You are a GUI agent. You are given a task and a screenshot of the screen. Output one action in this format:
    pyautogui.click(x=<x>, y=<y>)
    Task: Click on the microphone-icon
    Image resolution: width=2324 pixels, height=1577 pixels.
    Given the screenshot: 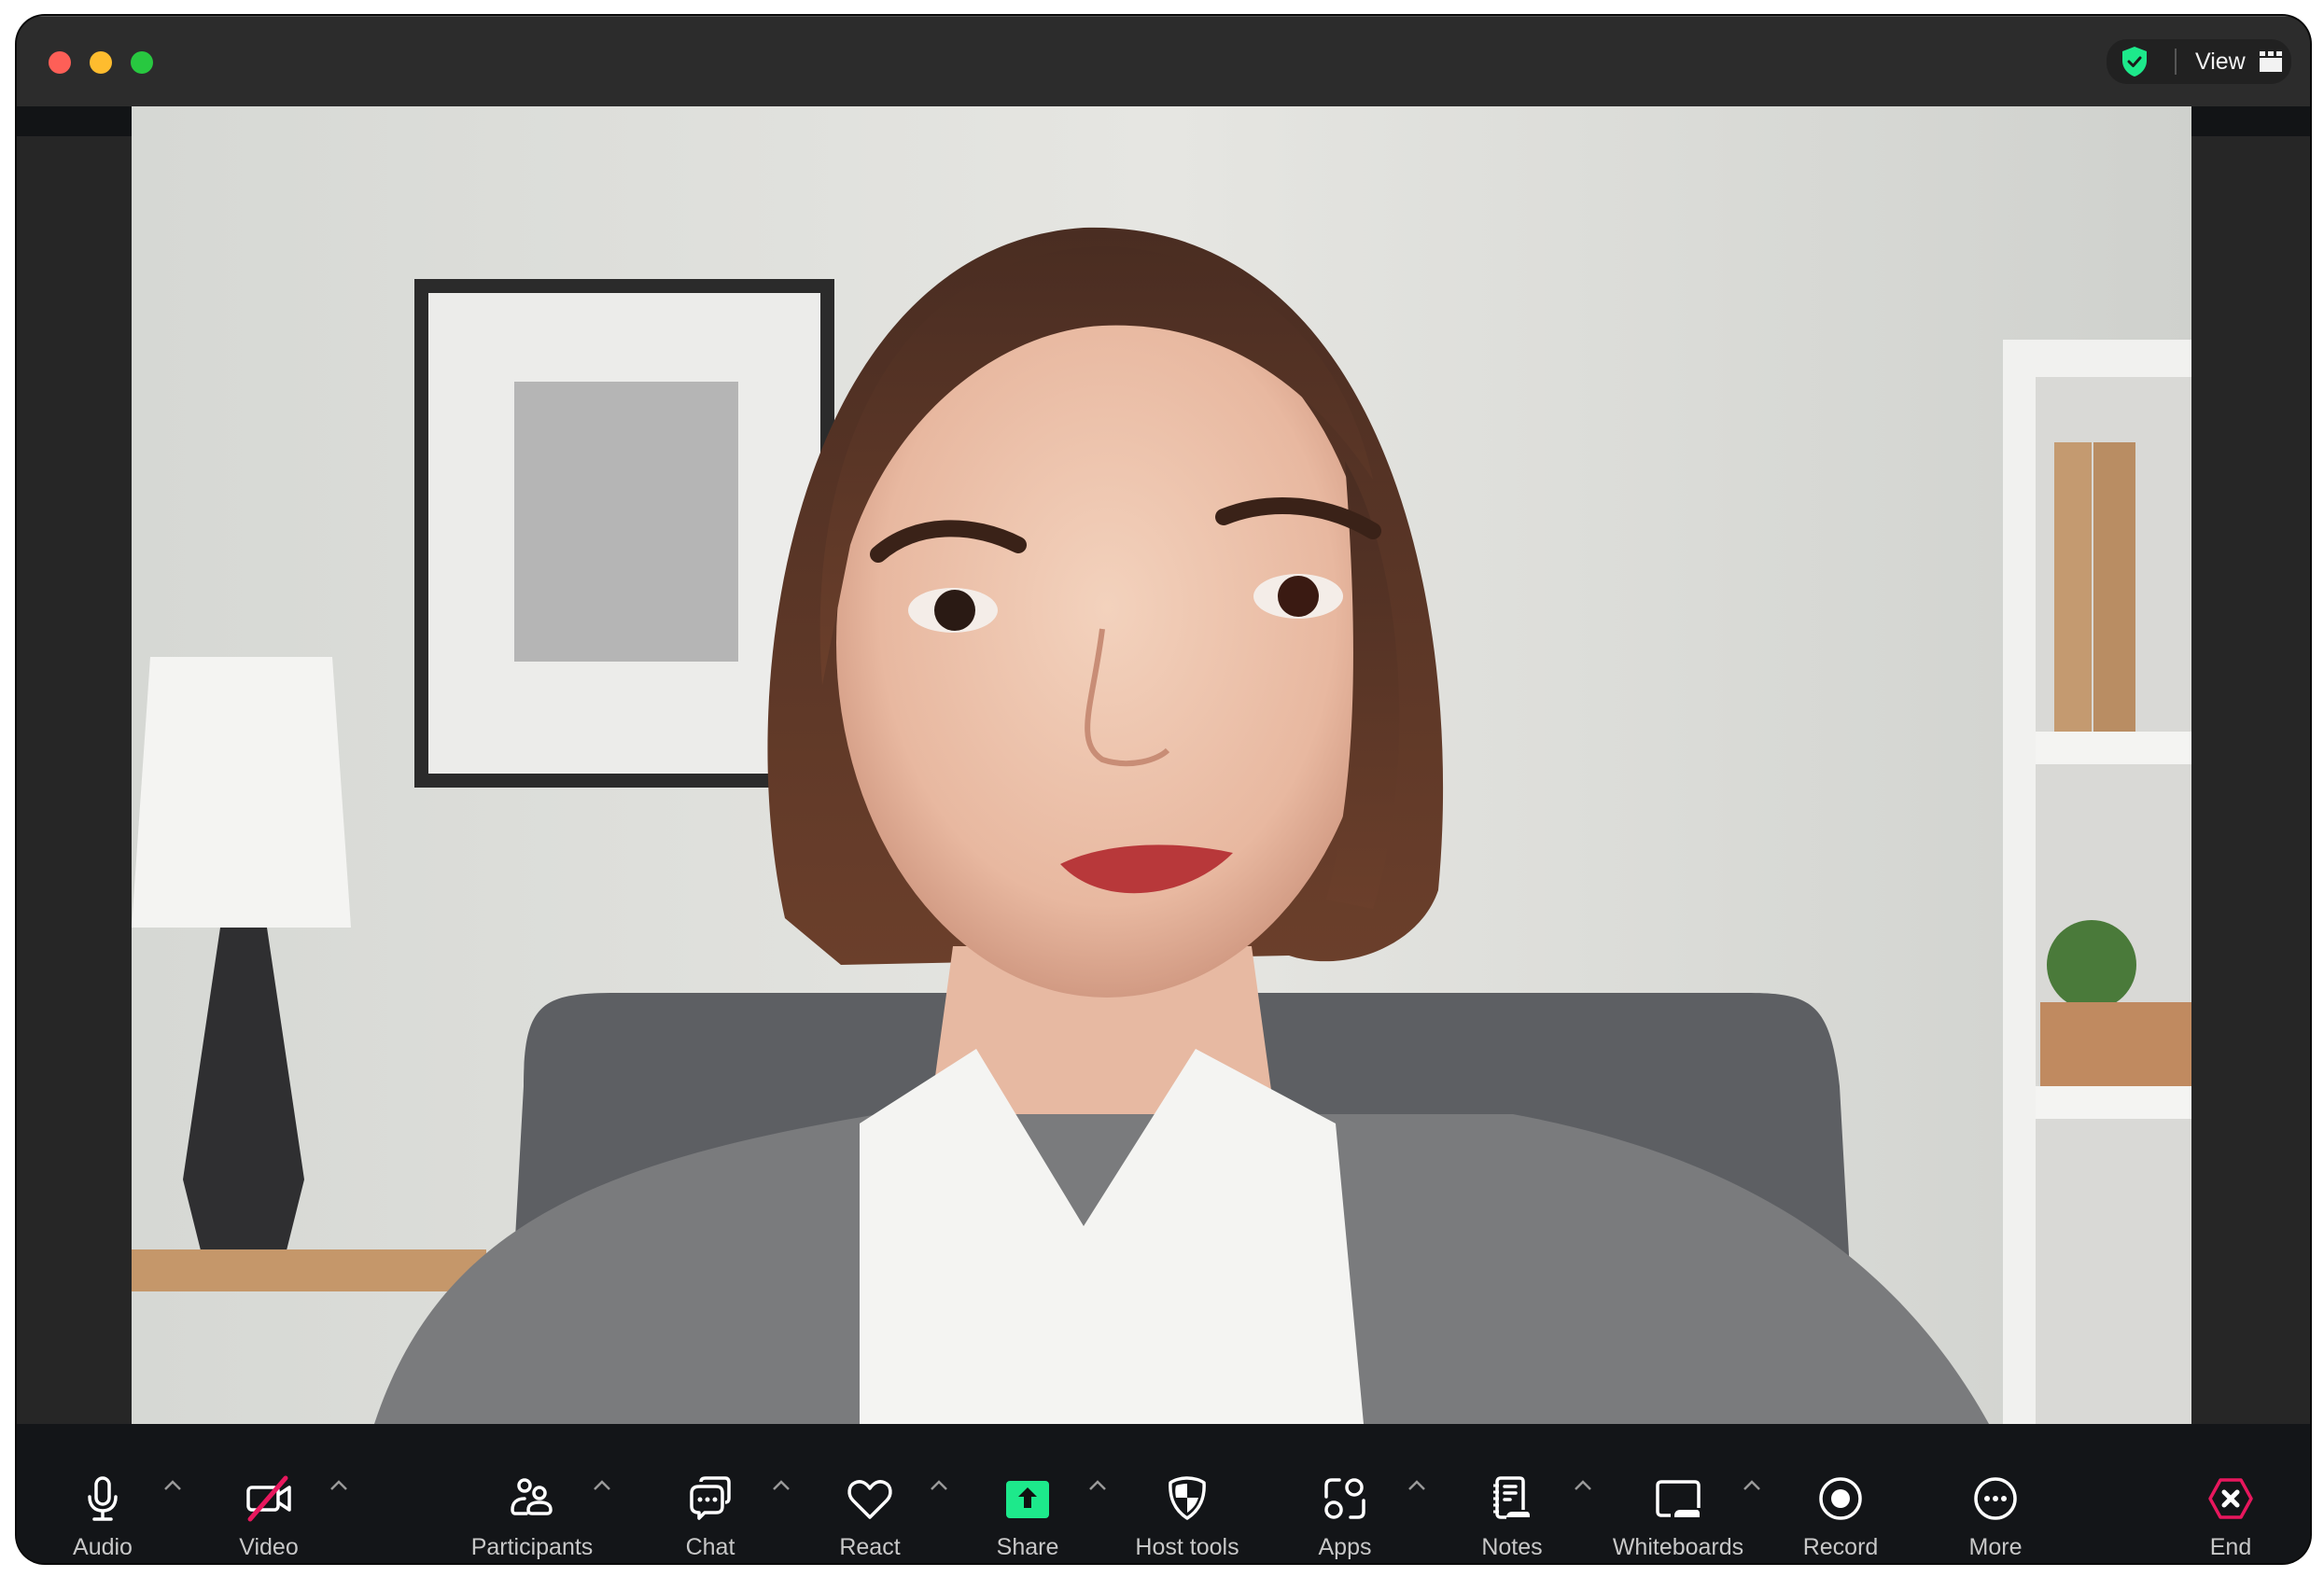 What is the action you would take?
    pyautogui.click(x=103, y=1498)
    